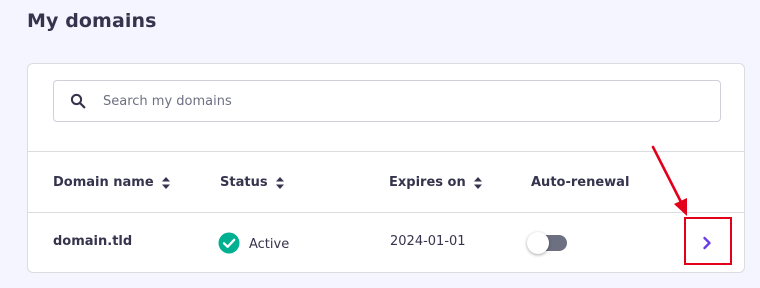 This screenshot has width=760, height=288. I want to click on column-label: Domain name, so click(103, 182).